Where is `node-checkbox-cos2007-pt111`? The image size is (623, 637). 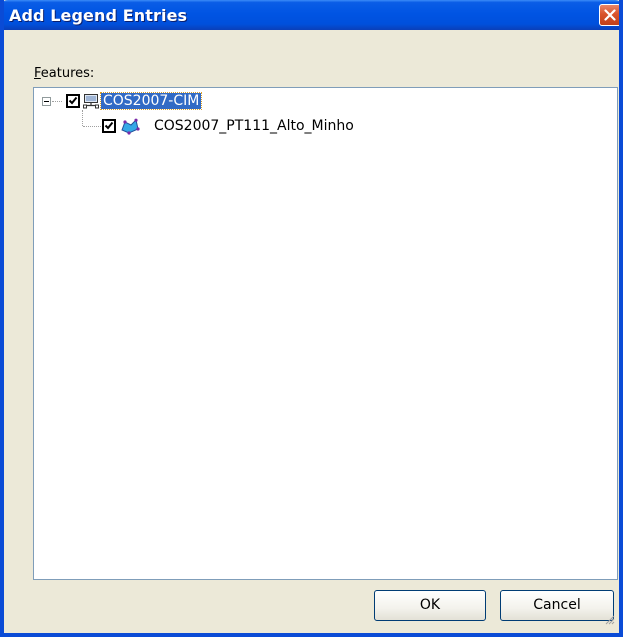
node-checkbox-cos2007-pt111 is located at coordinates (109, 126).